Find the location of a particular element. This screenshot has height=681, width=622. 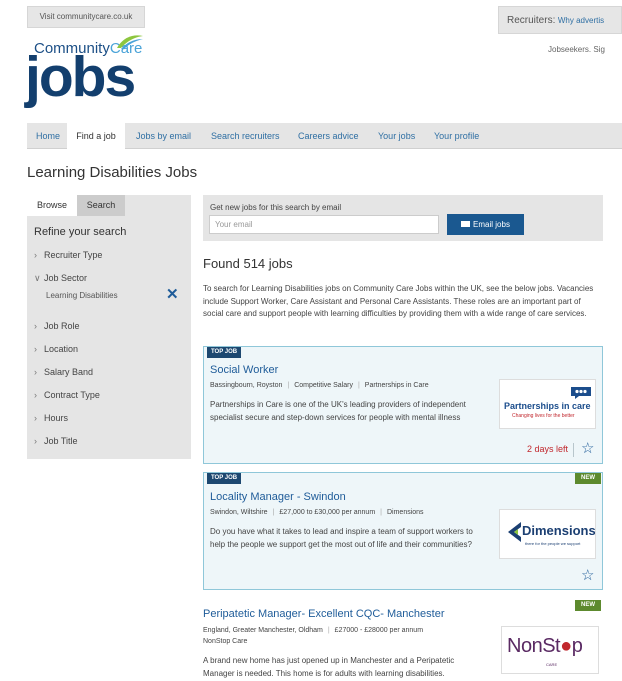

email-alert-label: Get new jobs for this search by email is located at coordinates (276, 207).